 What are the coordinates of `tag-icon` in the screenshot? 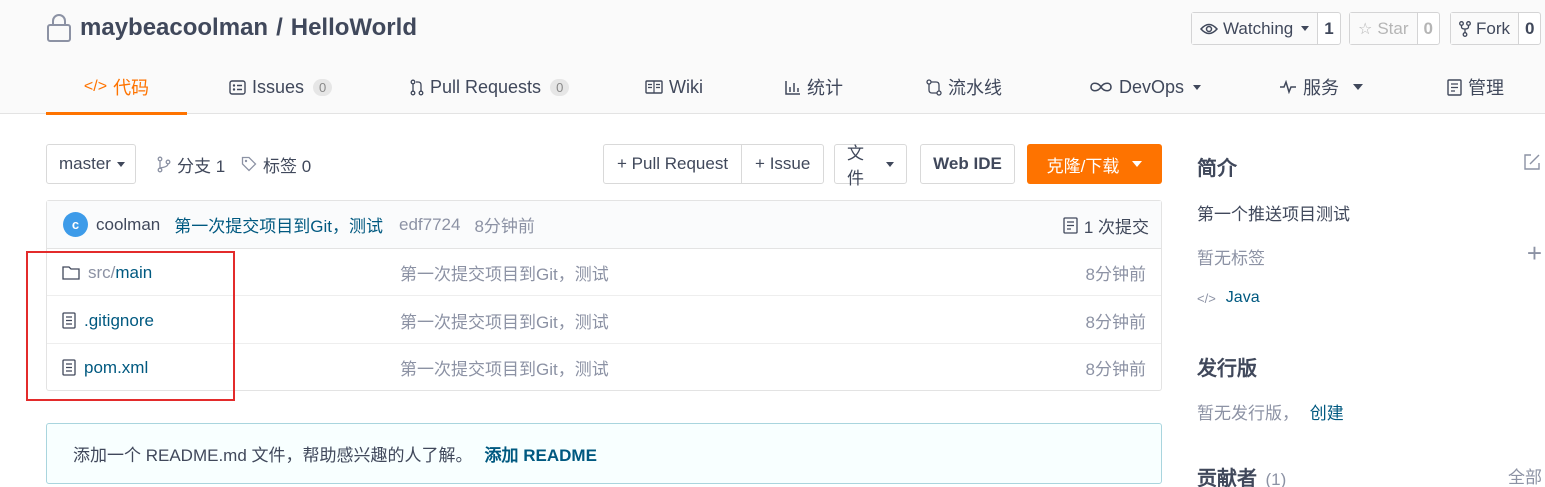 It's located at (249, 164).